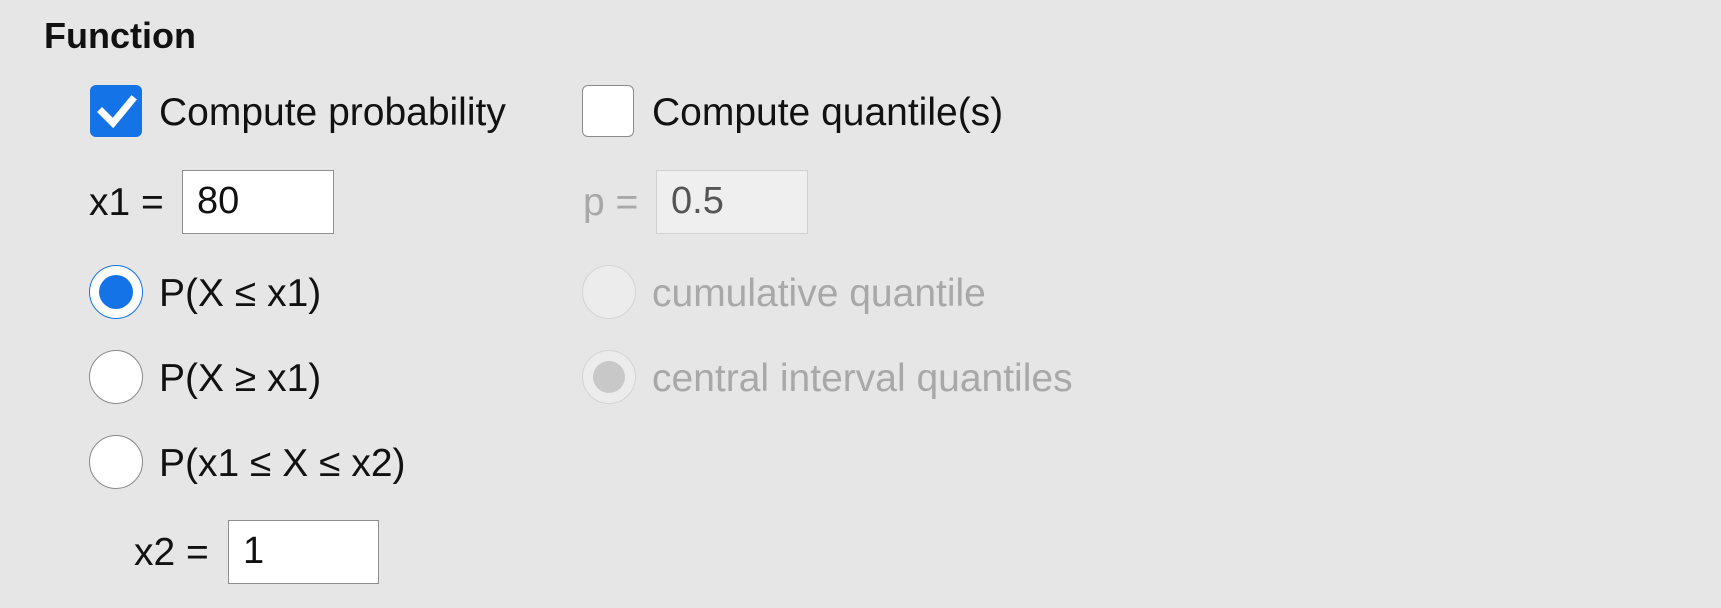 Image resolution: width=1721 pixels, height=608 pixels. Describe the element at coordinates (116, 462) in the screenshot. I see `radio-p-between-x1-x2` at that location.